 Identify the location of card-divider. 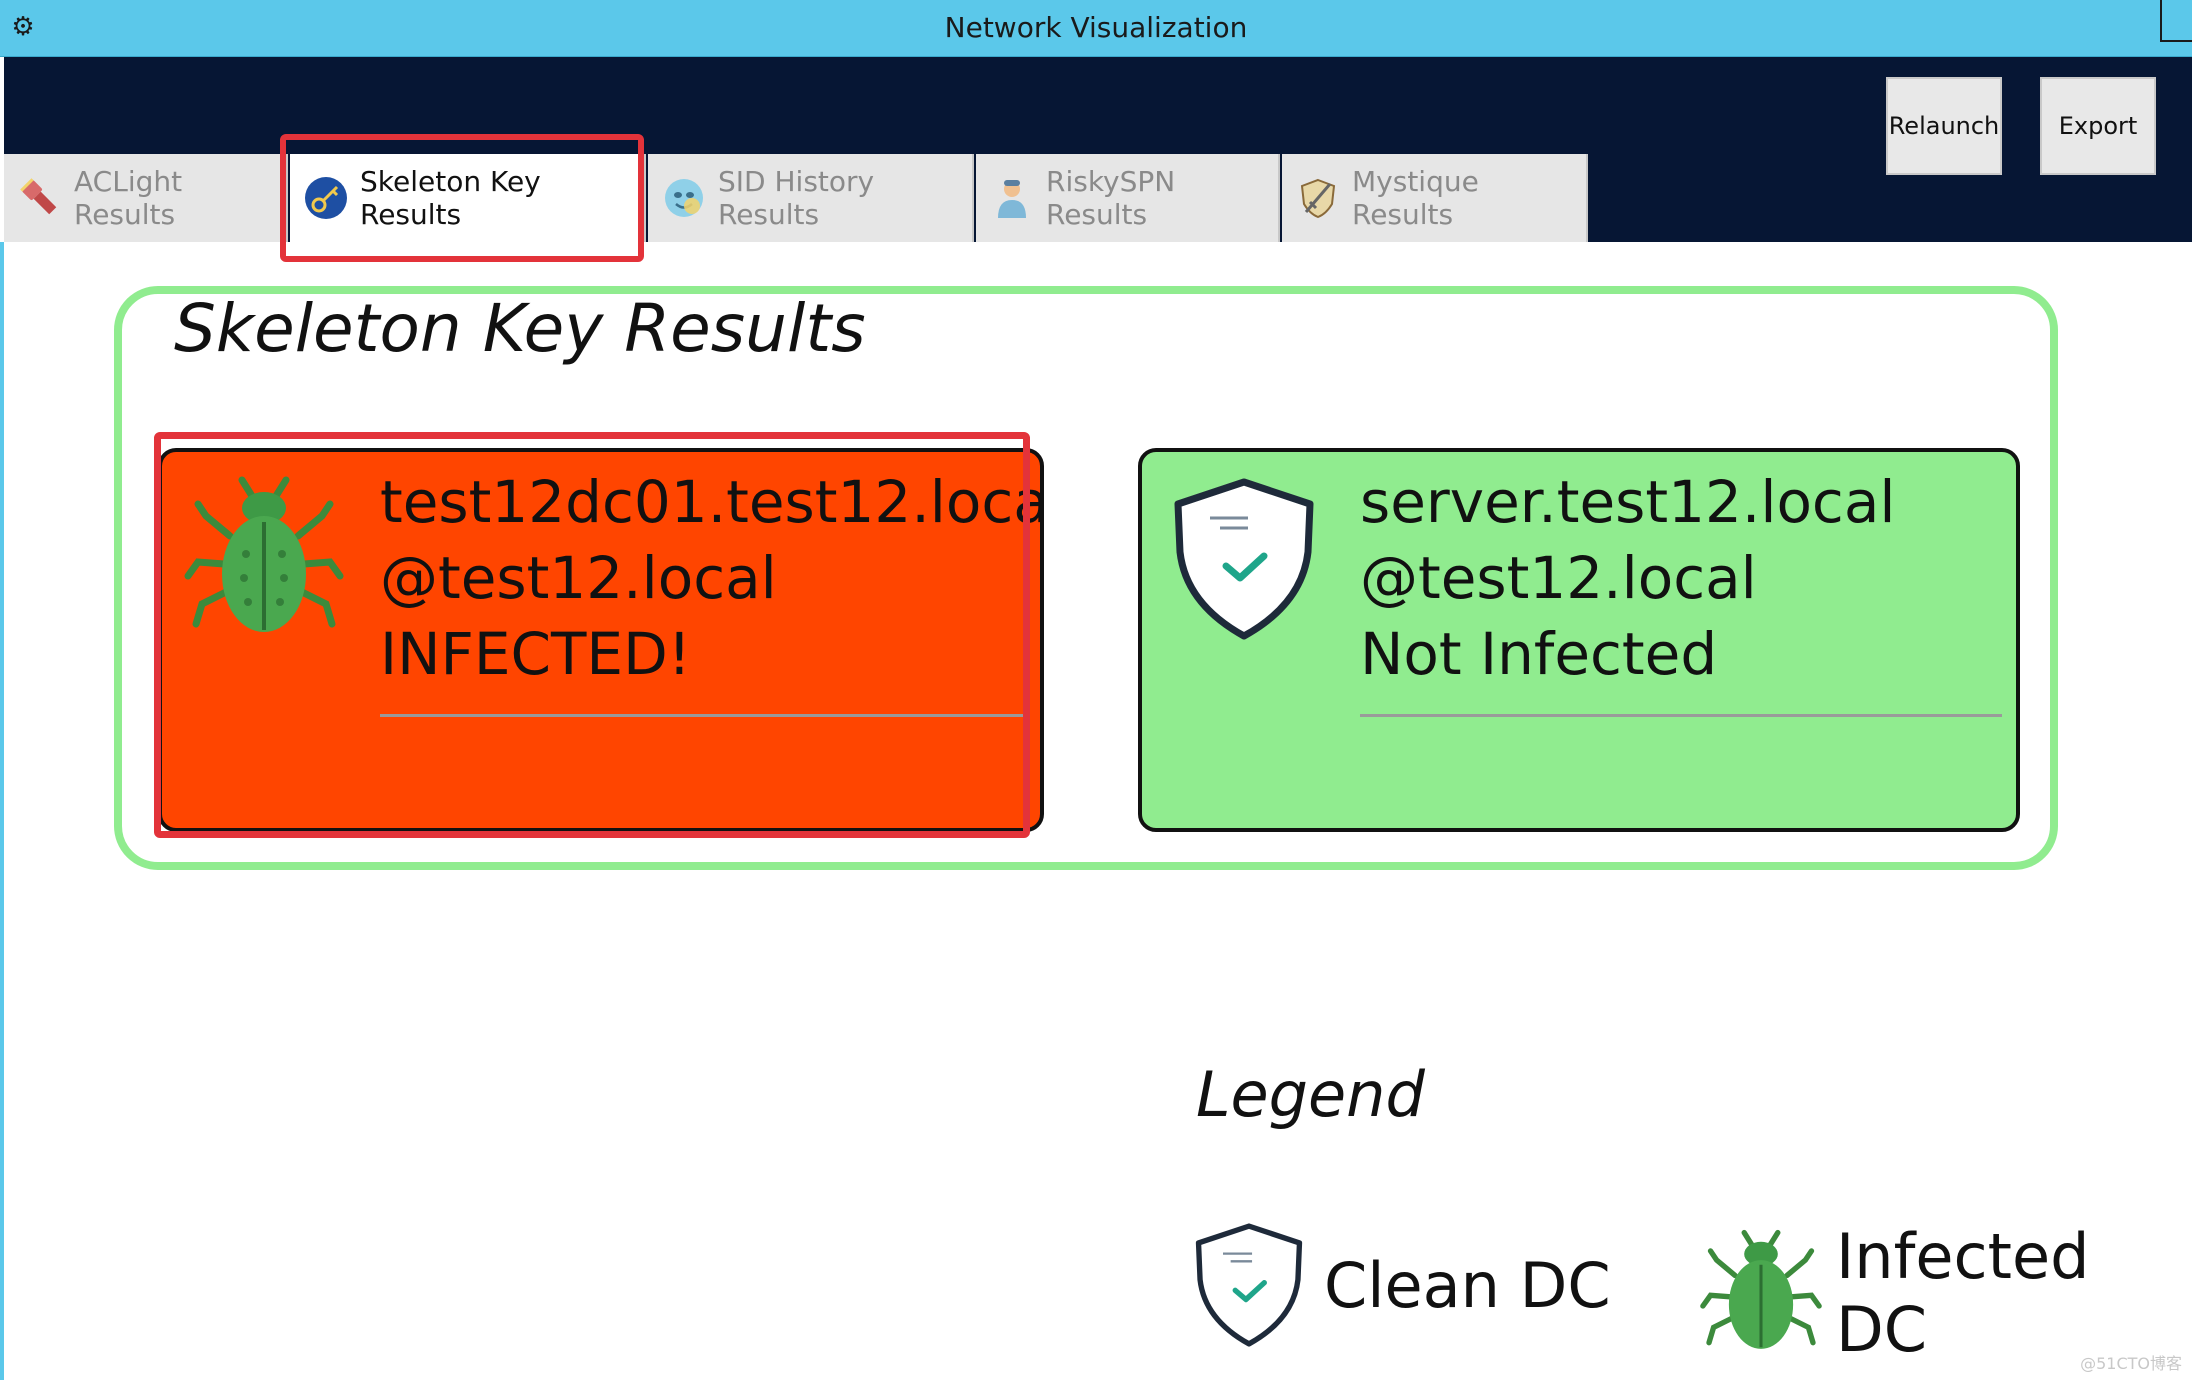
(1681, 715).